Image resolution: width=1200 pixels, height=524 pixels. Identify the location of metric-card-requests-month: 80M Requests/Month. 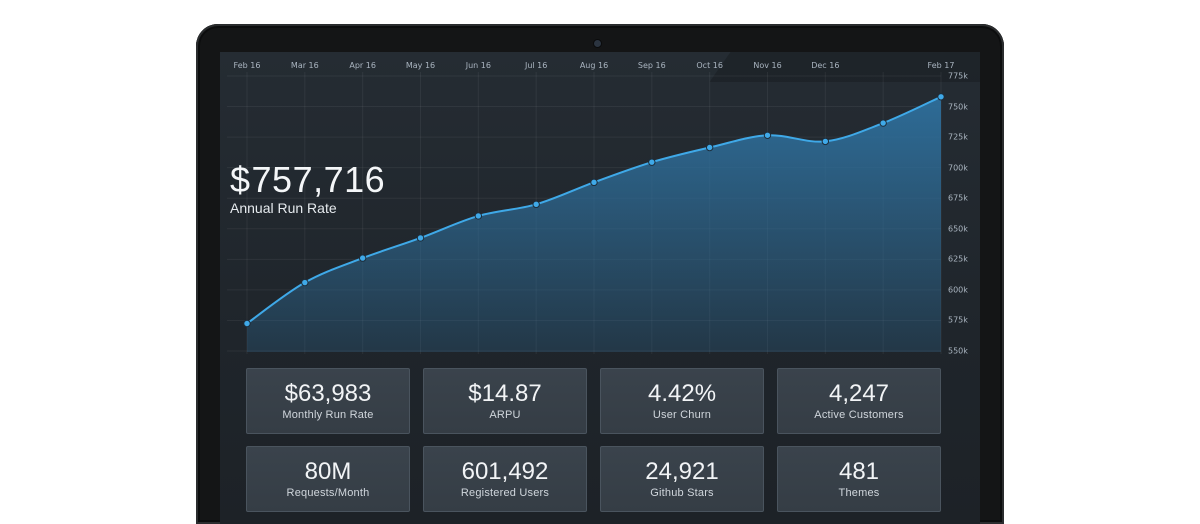
(328, 479).